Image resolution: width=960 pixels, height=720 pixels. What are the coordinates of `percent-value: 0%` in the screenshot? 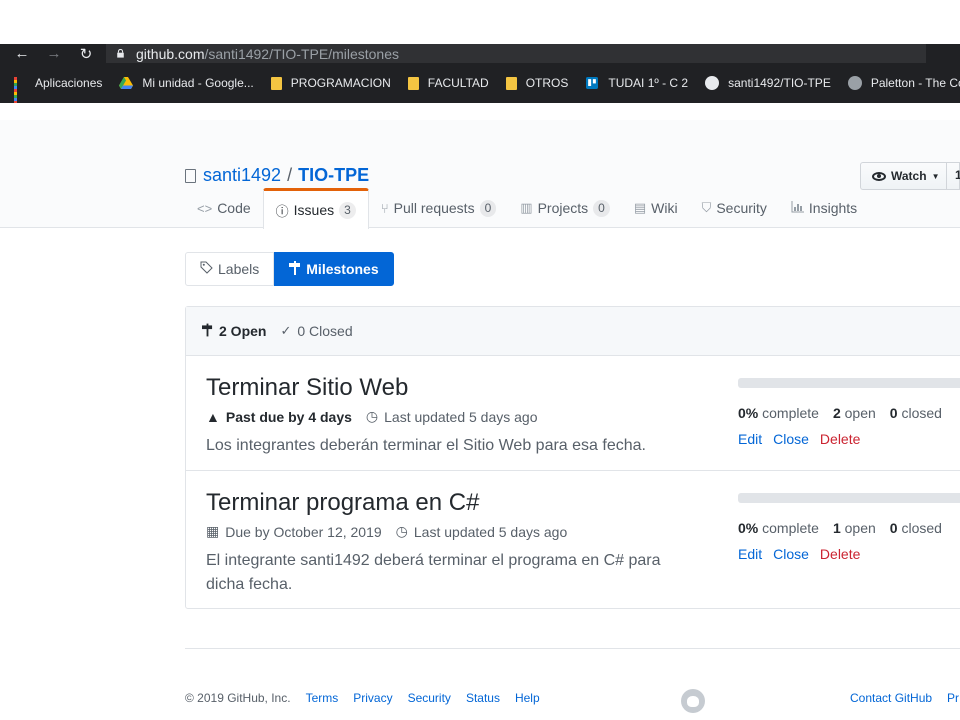 It's located at (748, 413).